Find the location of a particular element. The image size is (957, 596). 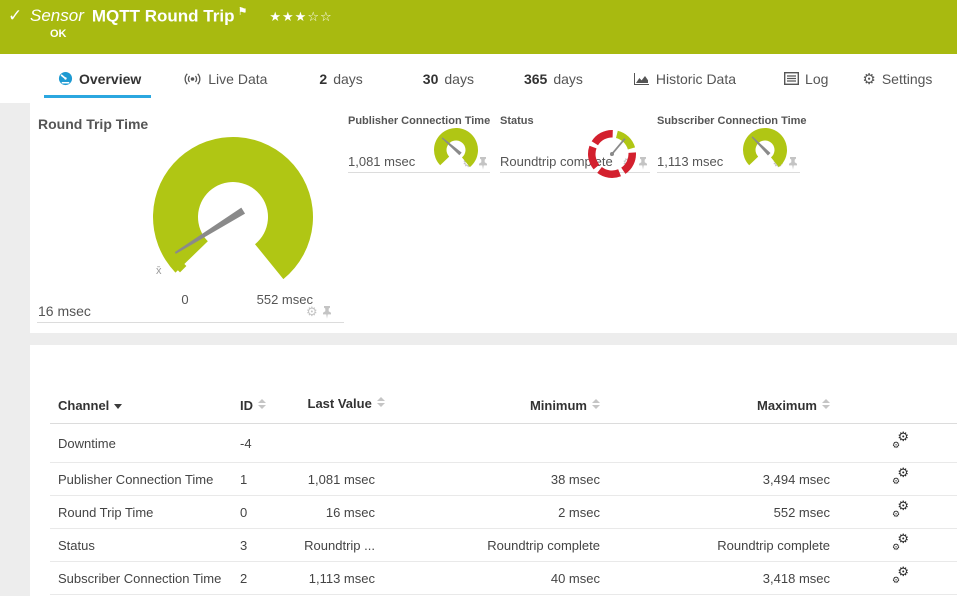

cell-maximum: Roundtrip complete is located at coordinates (773, 545).